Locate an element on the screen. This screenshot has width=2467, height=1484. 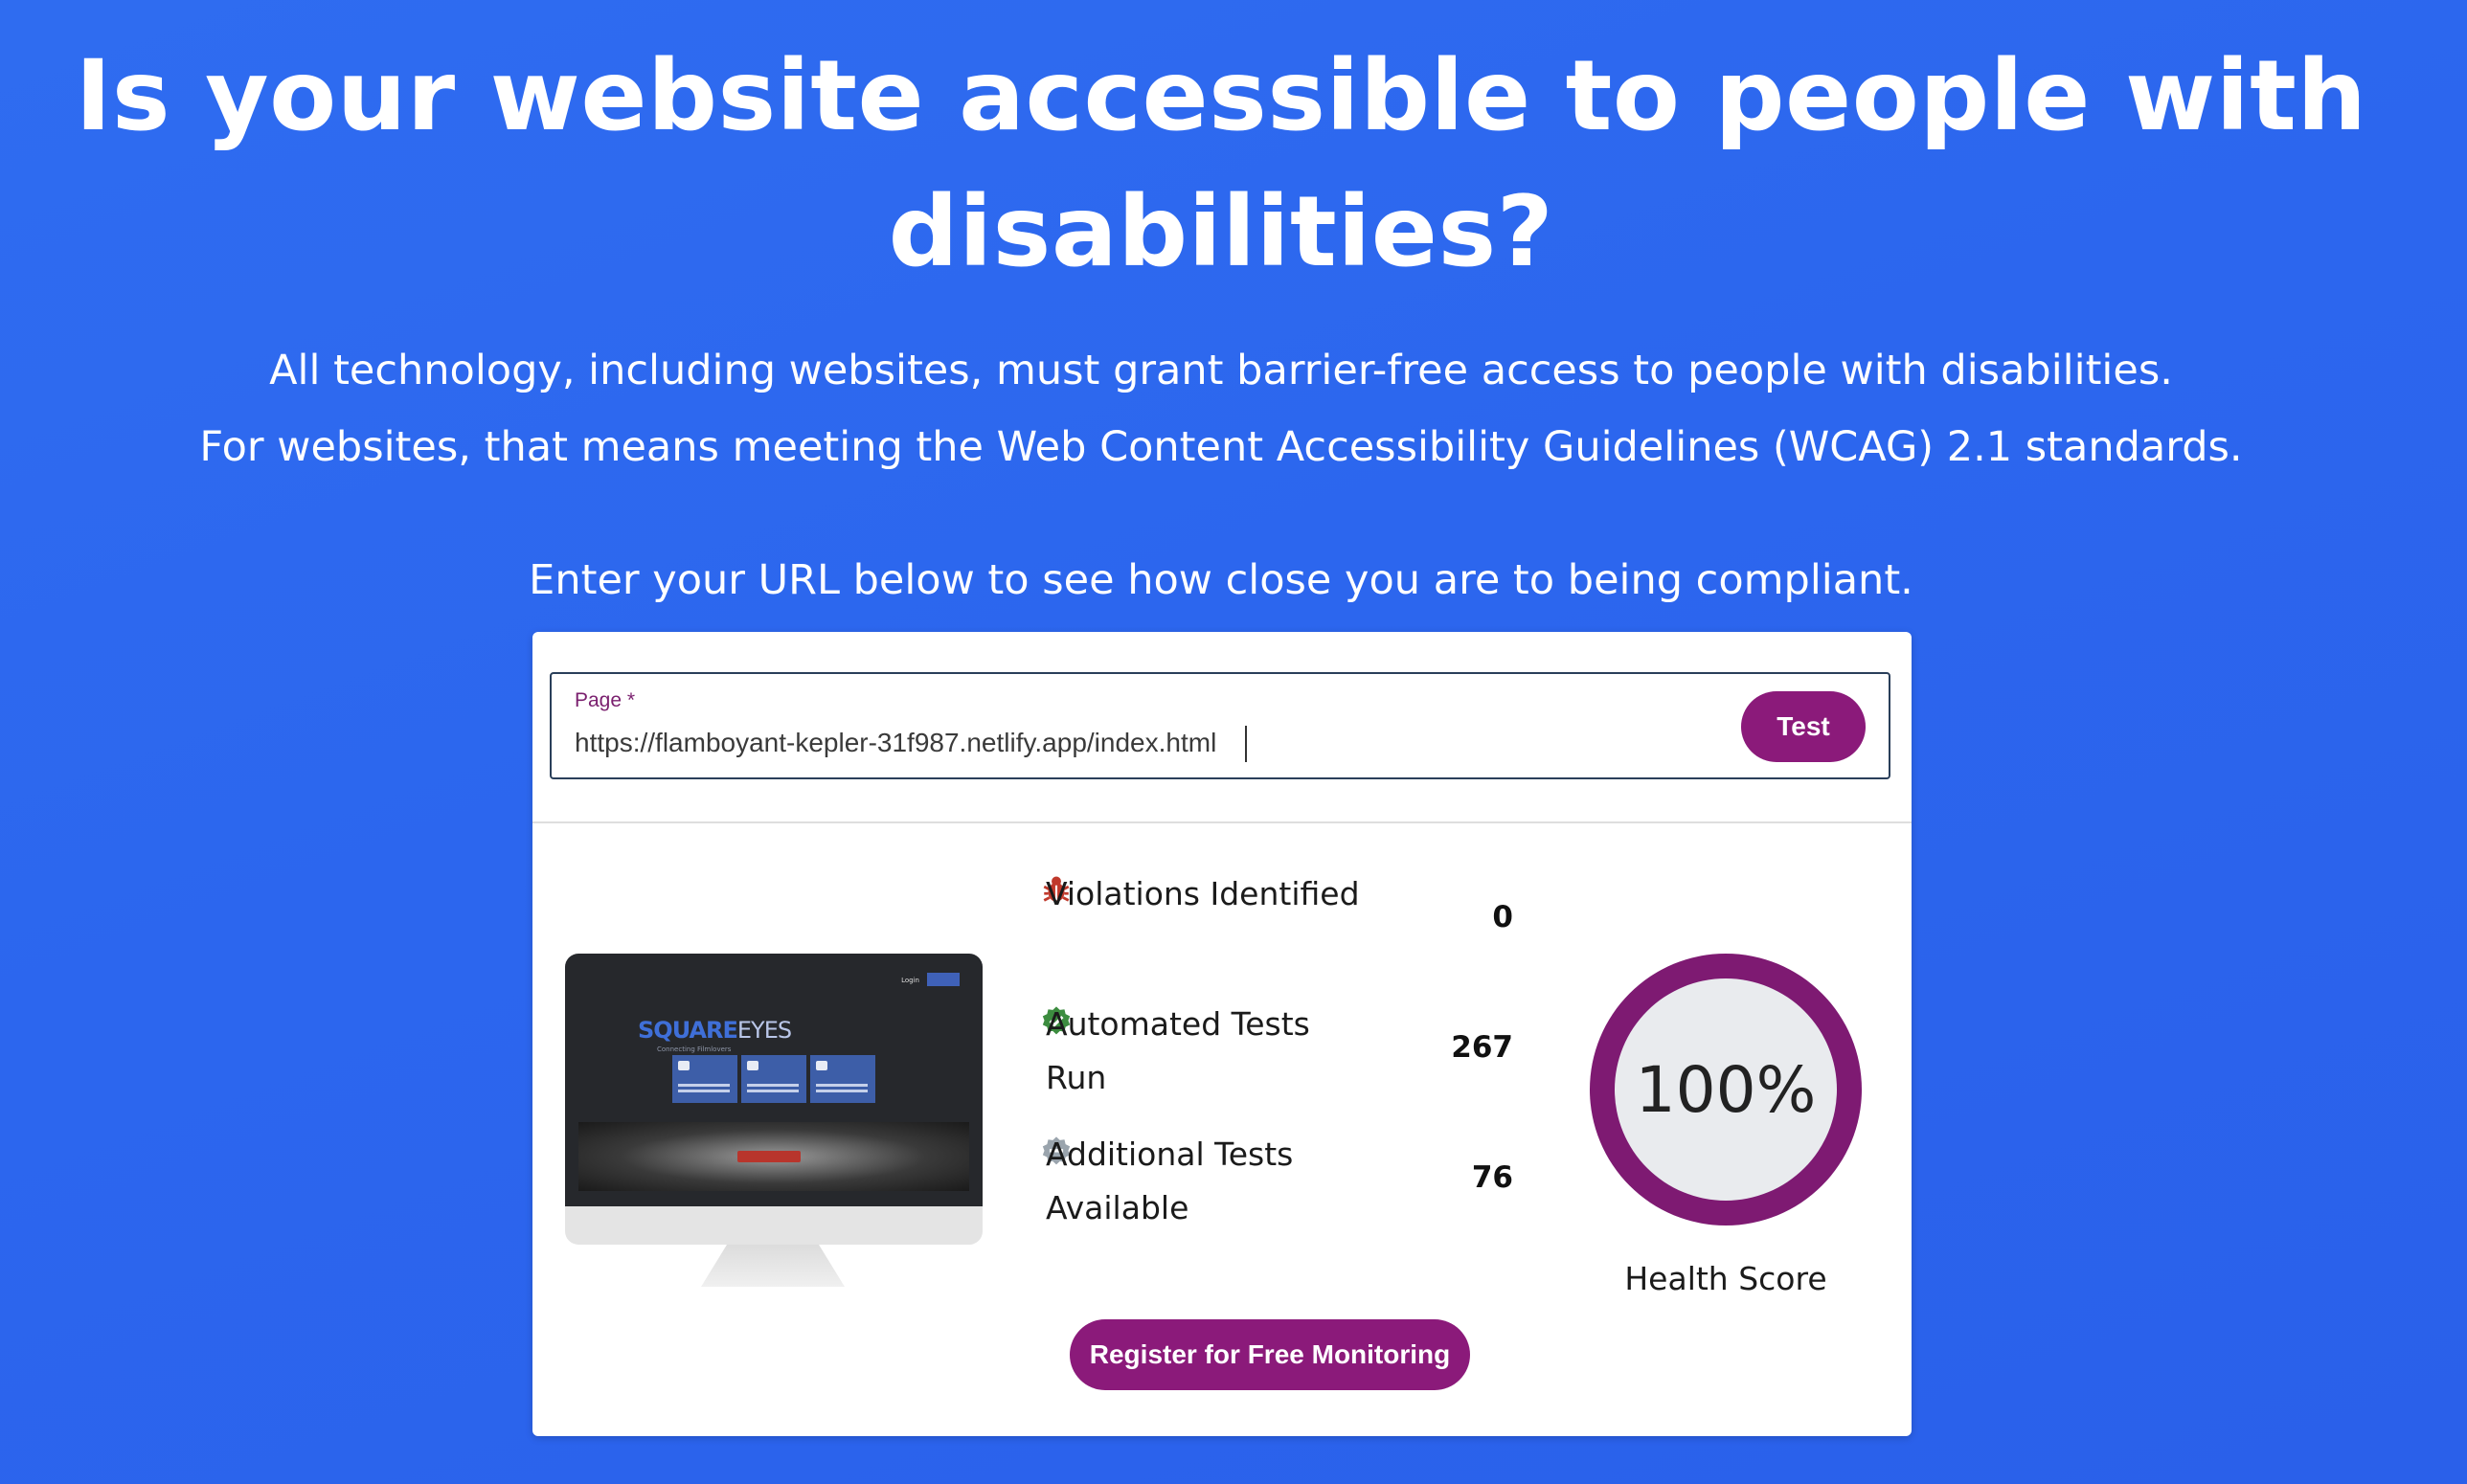
health-score-ring: 100% is located at coordinates (1726, 1089).